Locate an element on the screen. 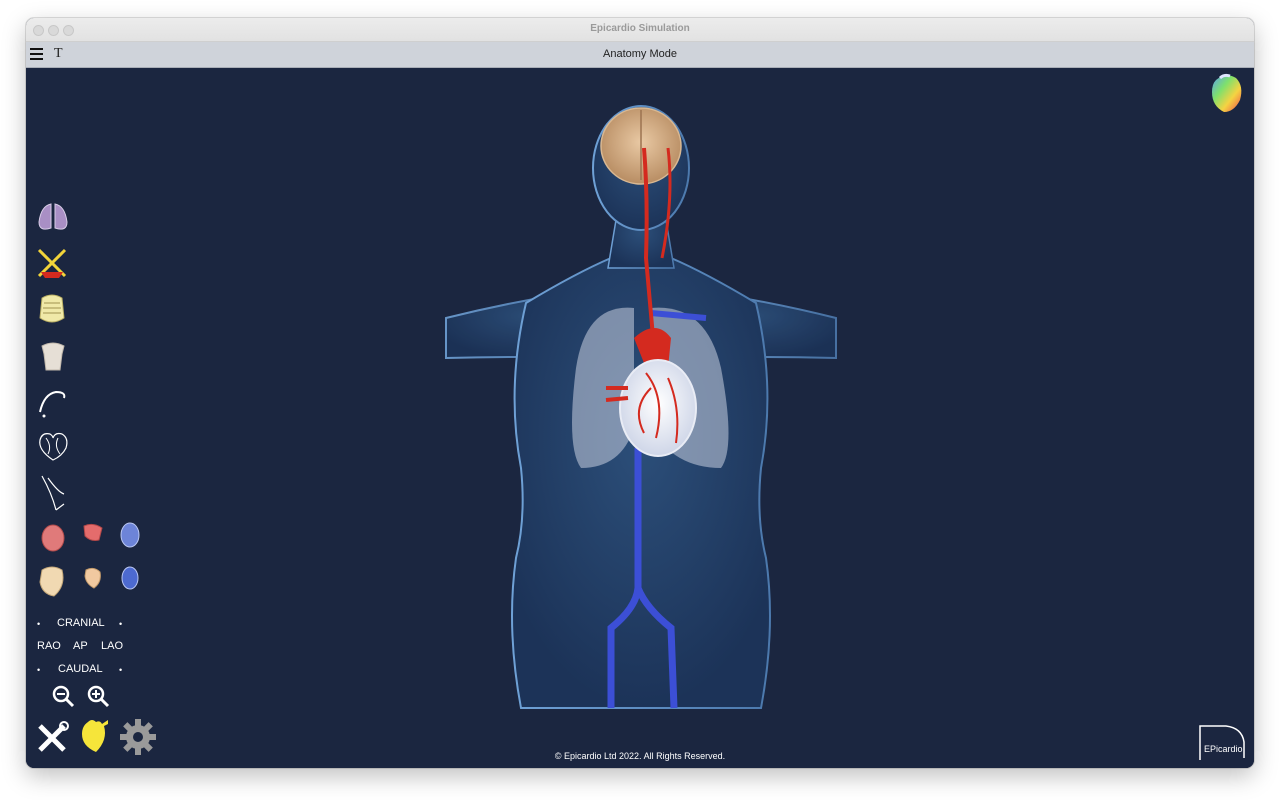 The width and height of the screenshot is (1280, 800). heart-yellow-icon is located at coordinates (95, 736).